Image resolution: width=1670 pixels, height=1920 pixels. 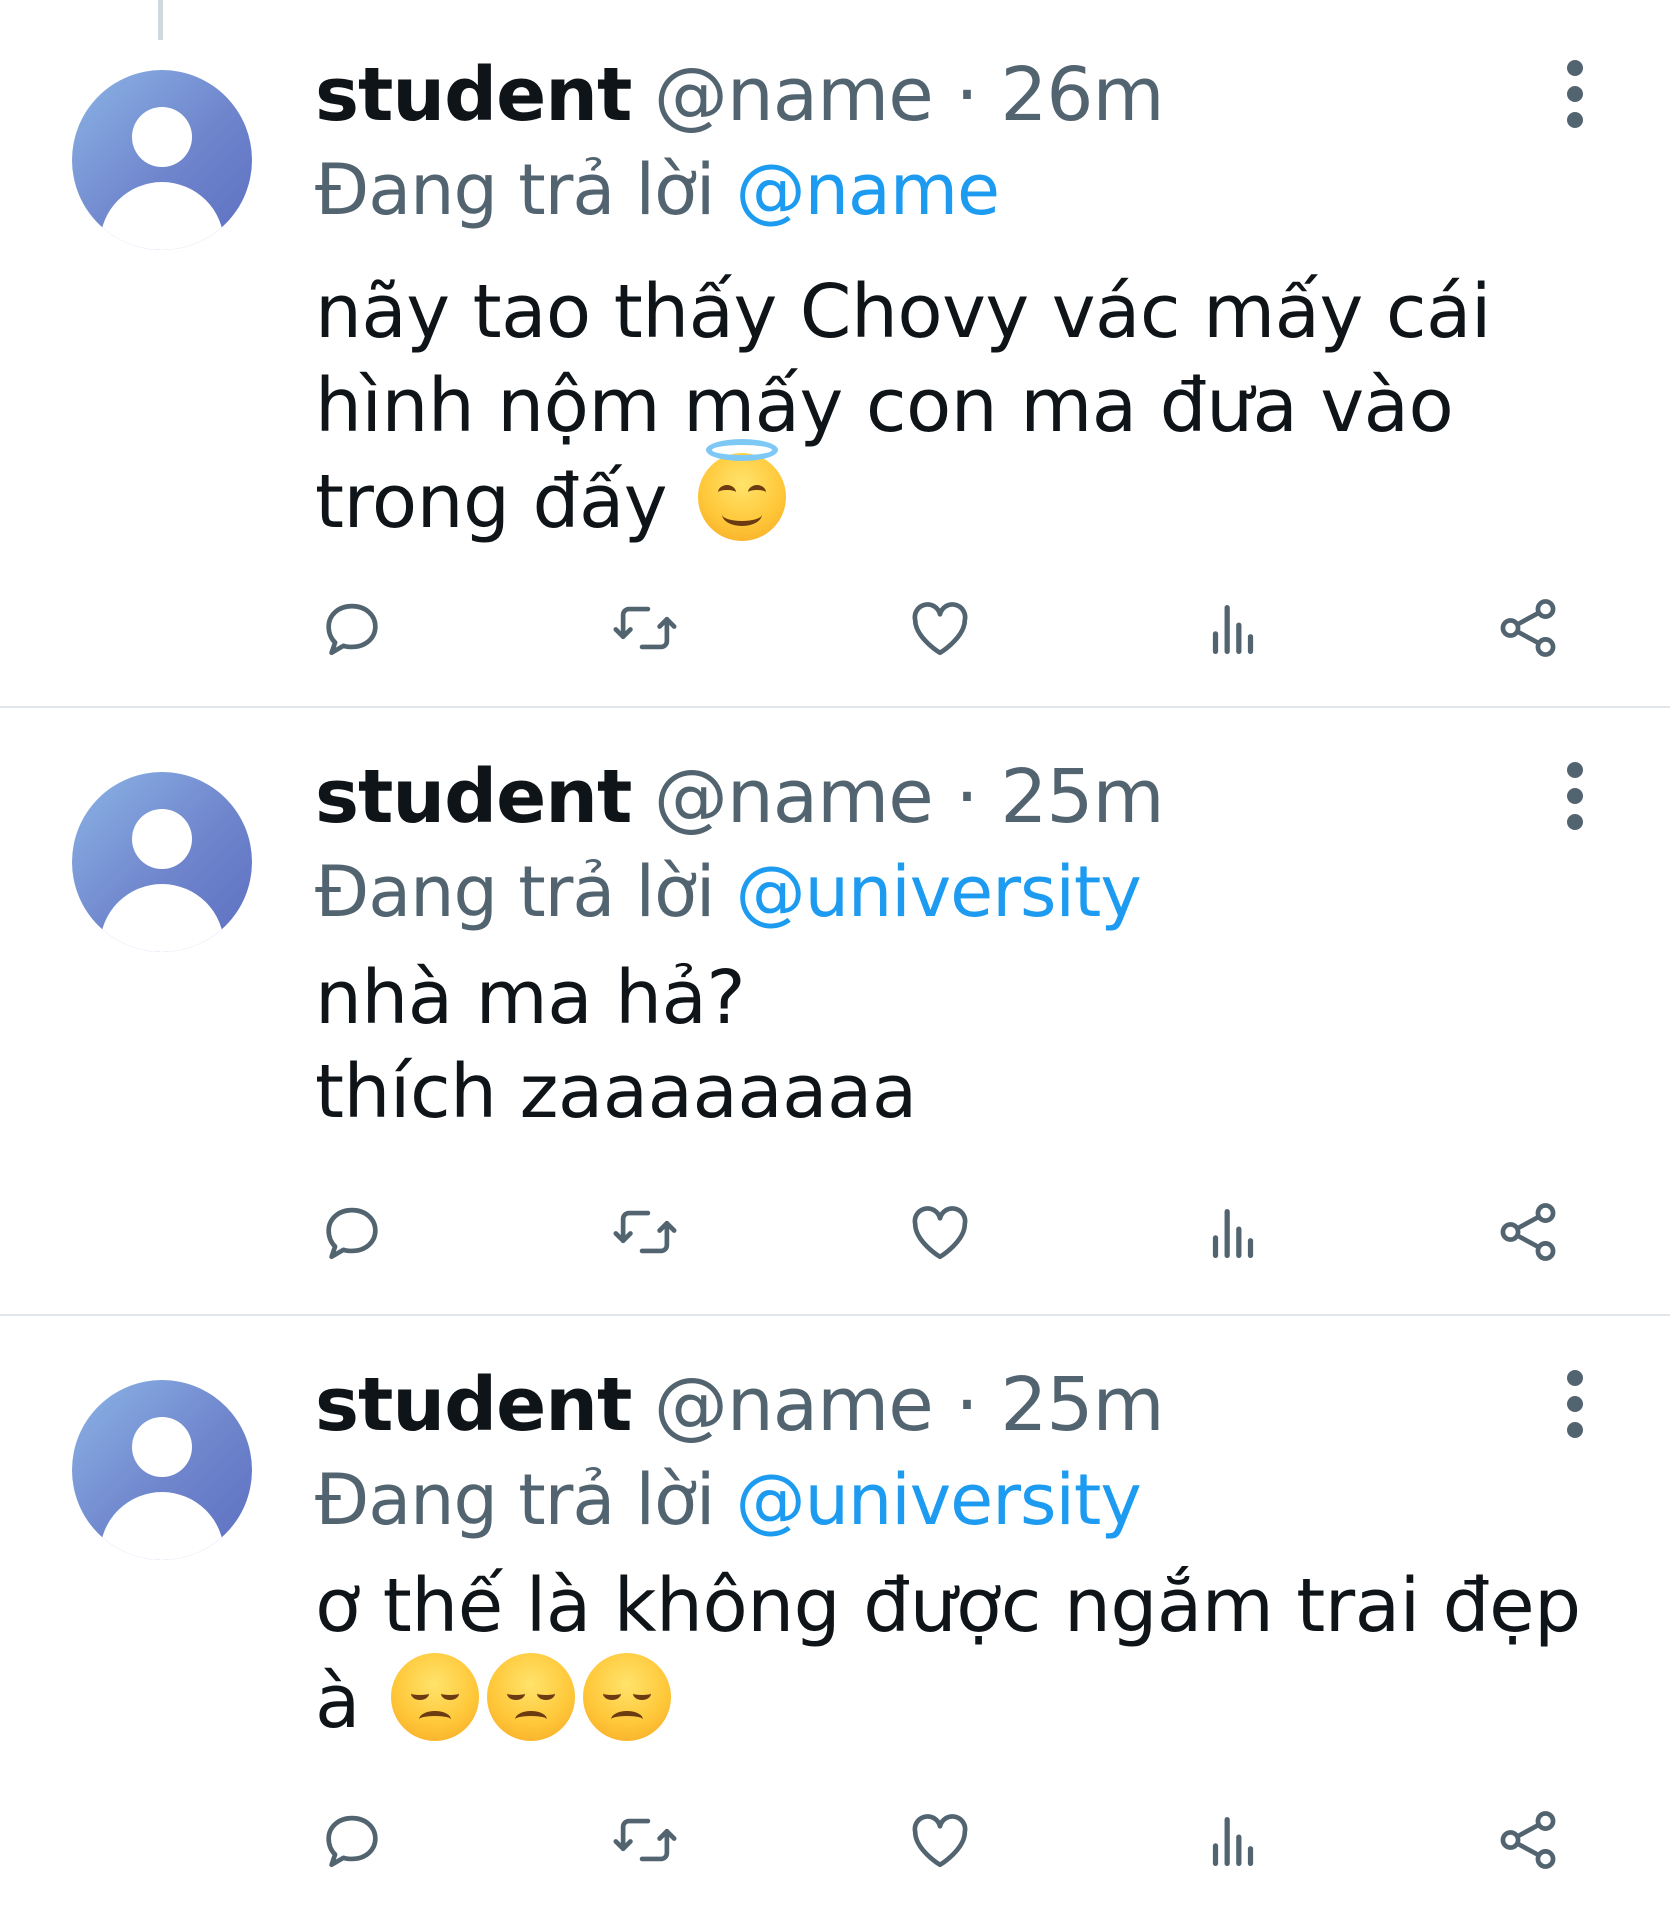 What do you see at coordinates (948, 1606) in the screenshot?
I see `tweet-text-line: ơ thế là không được ngắm trai đẹp` at bounding box center [948, 1606].